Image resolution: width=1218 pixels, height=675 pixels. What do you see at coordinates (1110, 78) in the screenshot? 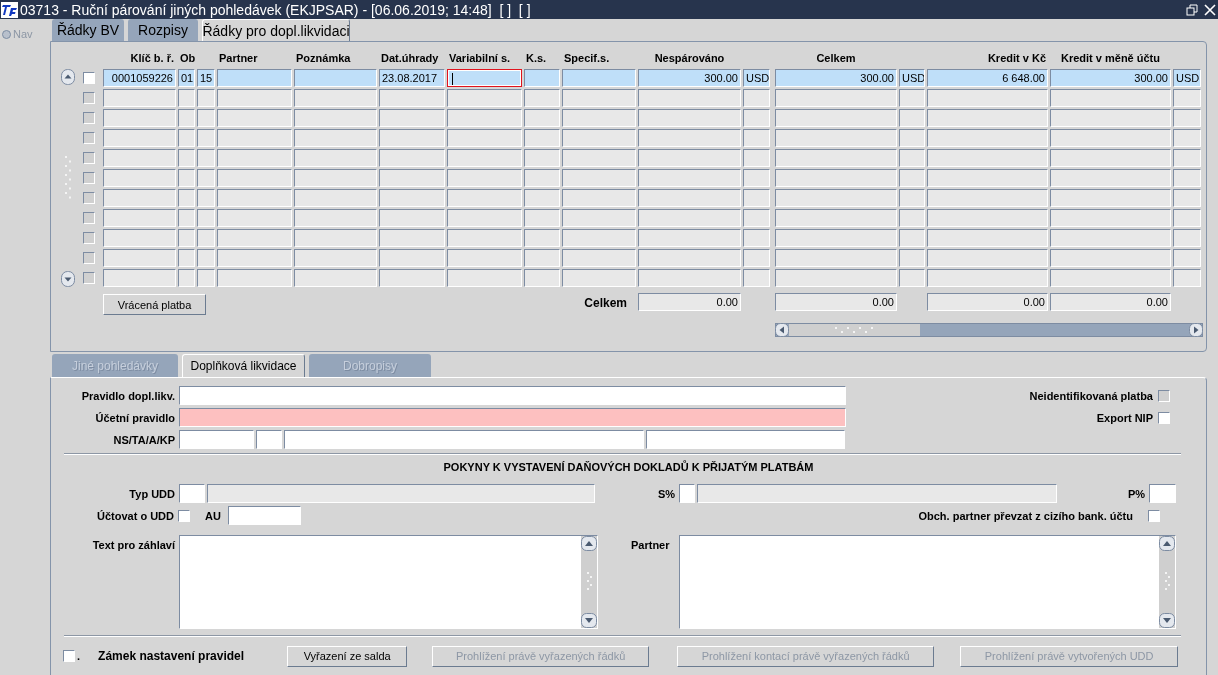
I see `table-cell: 300.00` at bounding box center [1110, 78].